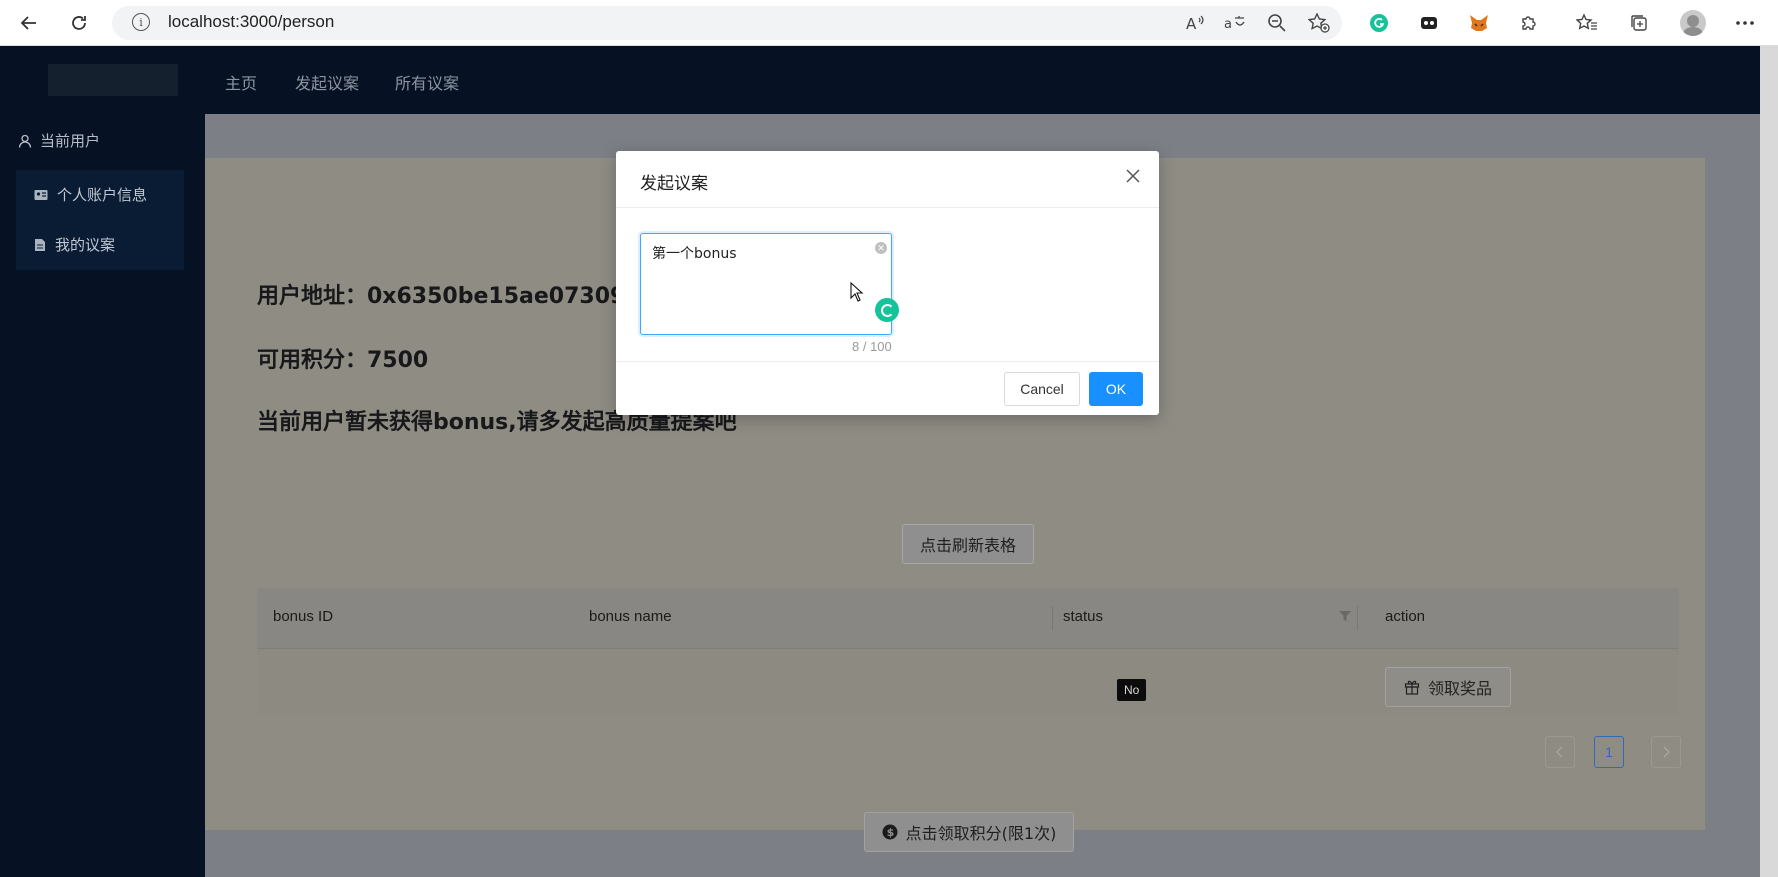  I want to click on page-scrollbar, so click(1769, 461).